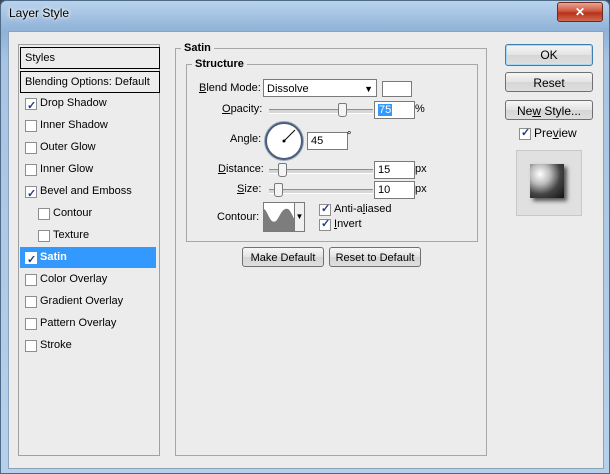 The image size is (610, 474). I want to click on size-slider-track, so click(321, 191).